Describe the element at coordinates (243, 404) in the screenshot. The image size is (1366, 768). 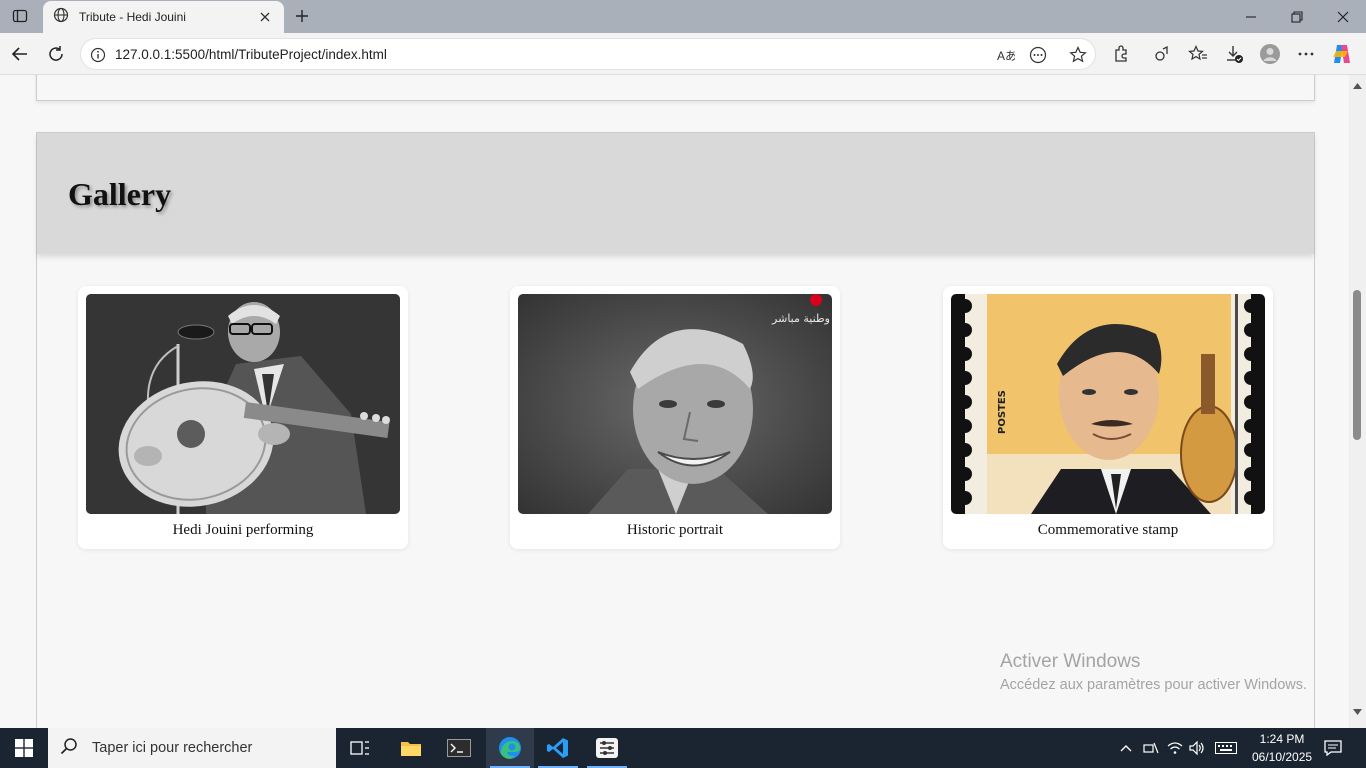
I see `oud-player-photo` at that location.